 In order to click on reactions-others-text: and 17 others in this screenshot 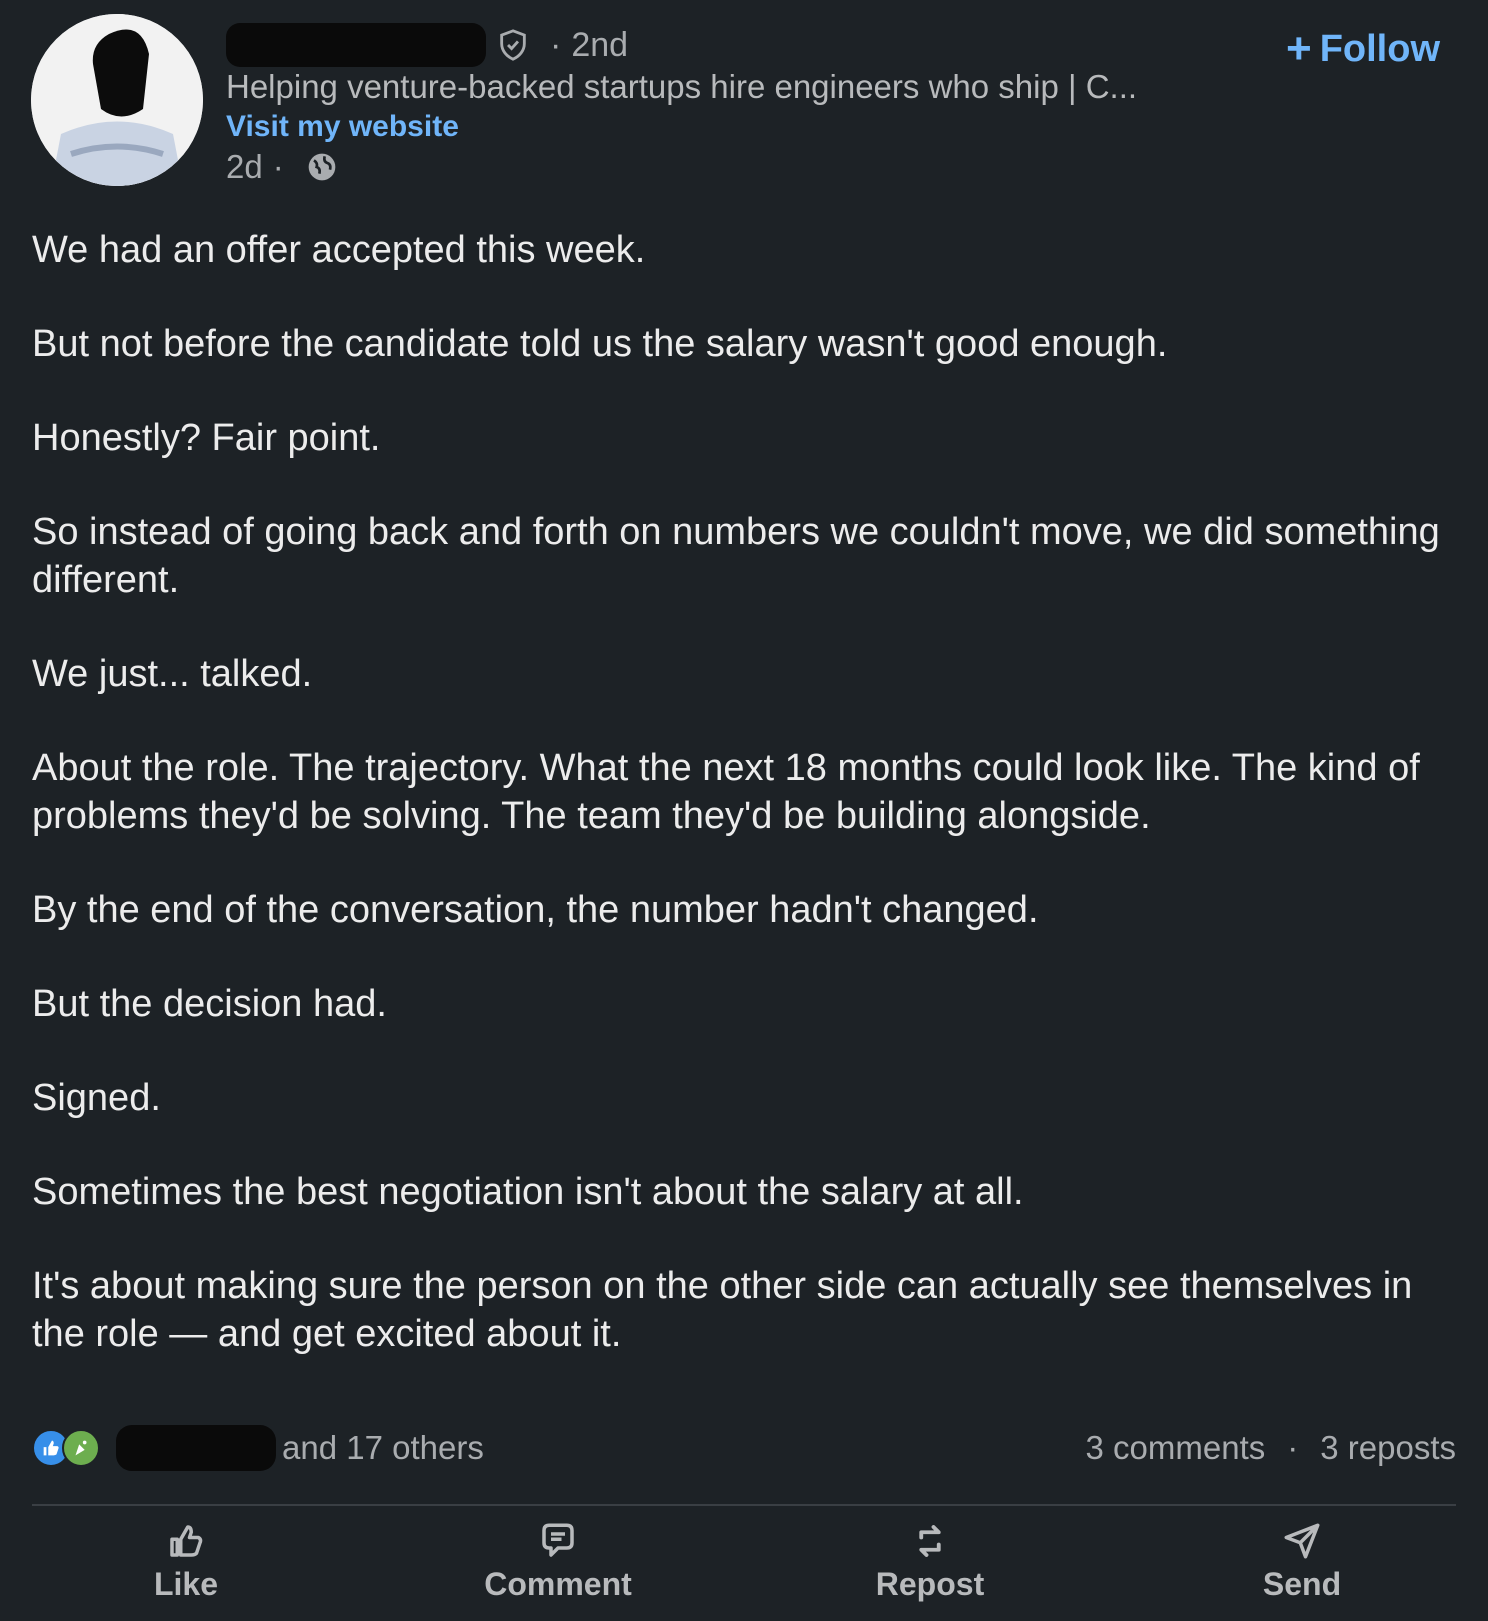, I will do `click(383, 1447)`.